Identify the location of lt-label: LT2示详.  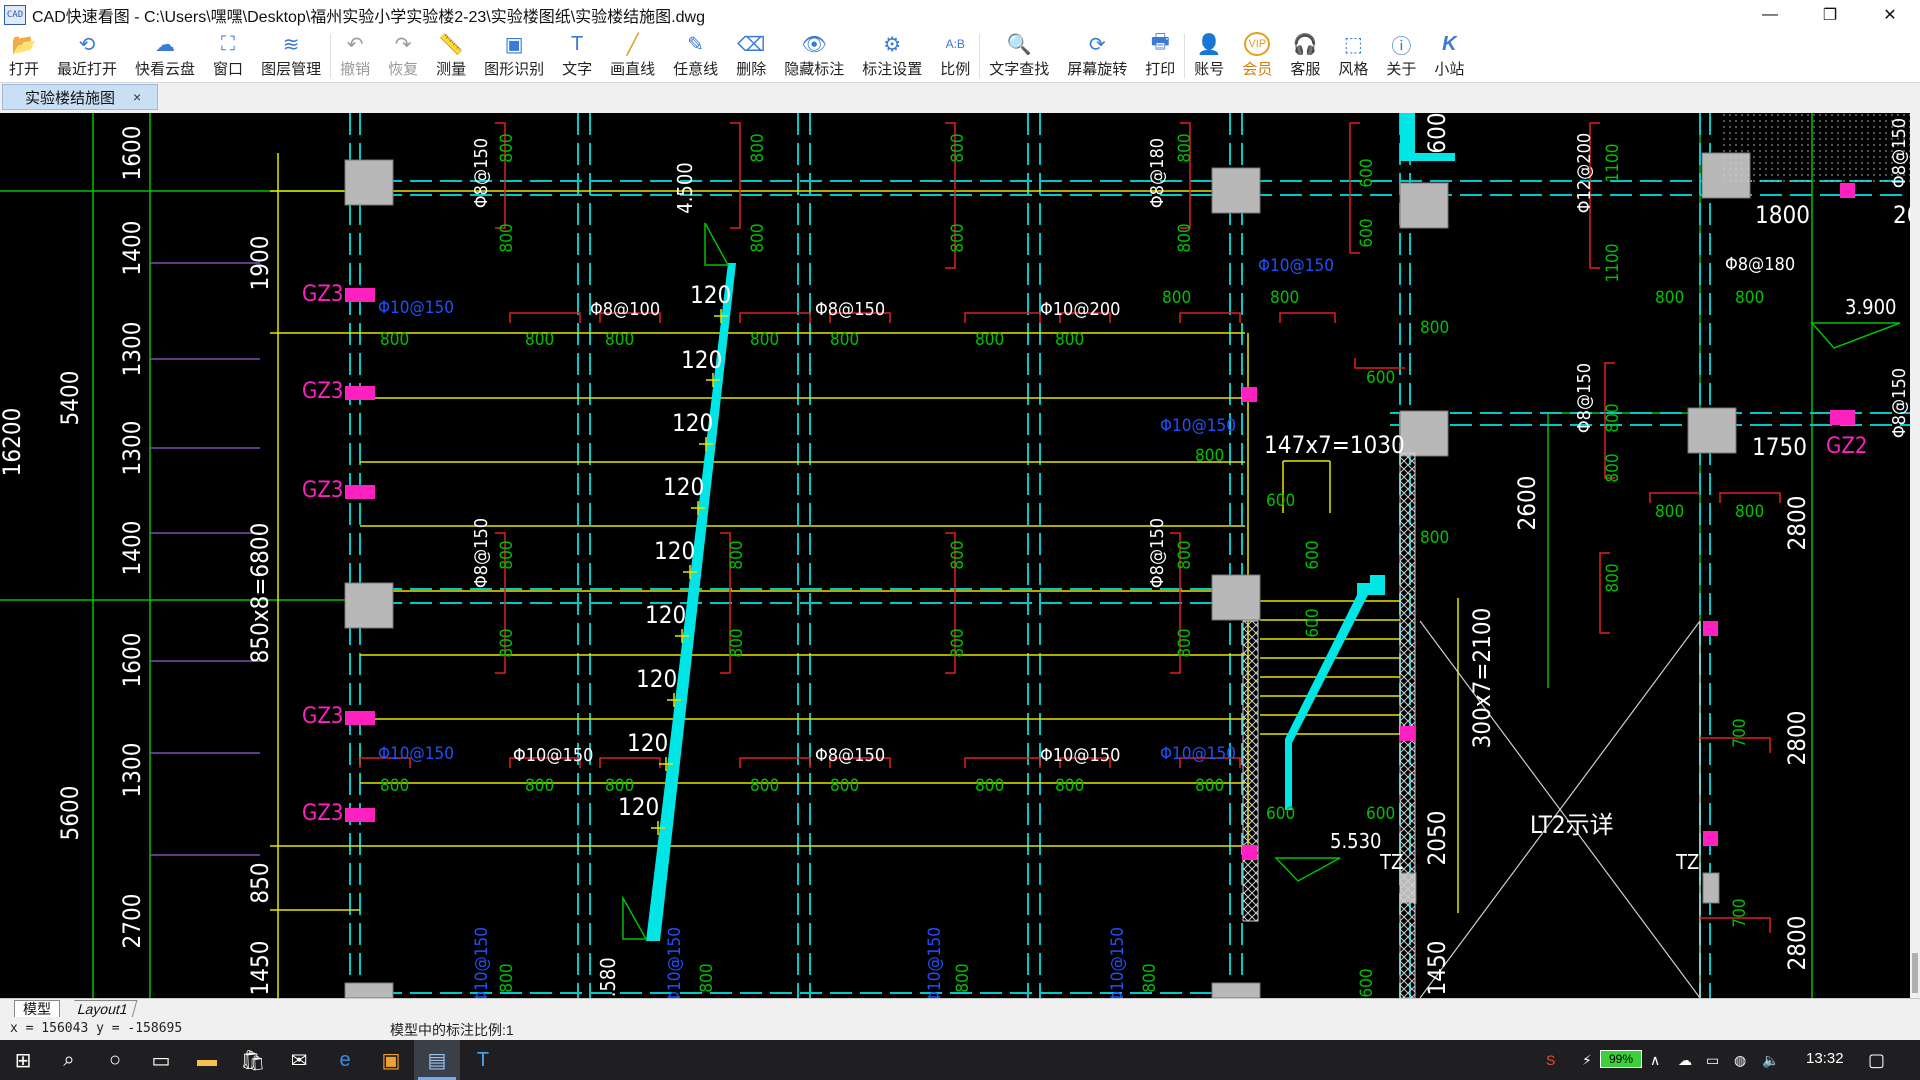
(1572, 825).